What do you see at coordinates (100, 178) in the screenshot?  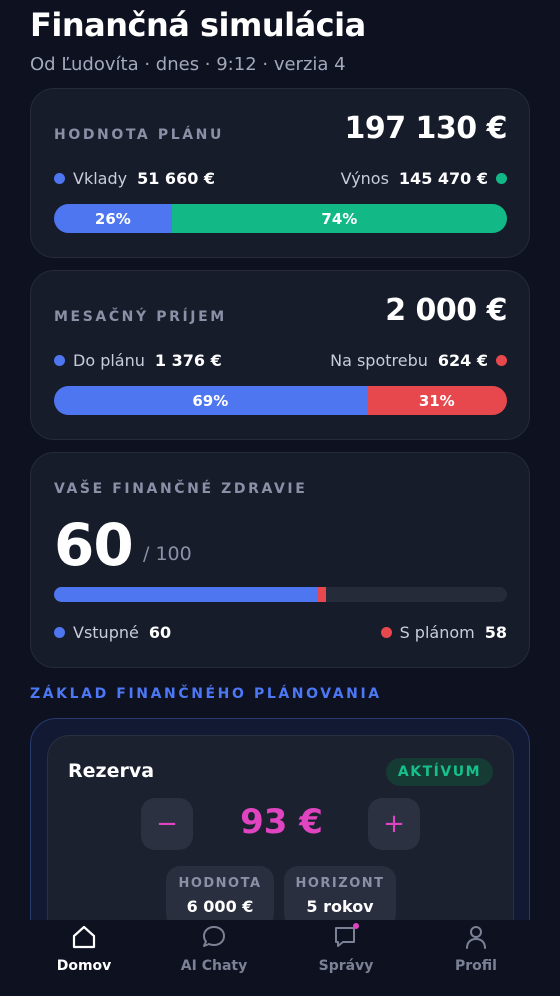 I see `deposits-label: Vklady` at bounding box center [100, 178].